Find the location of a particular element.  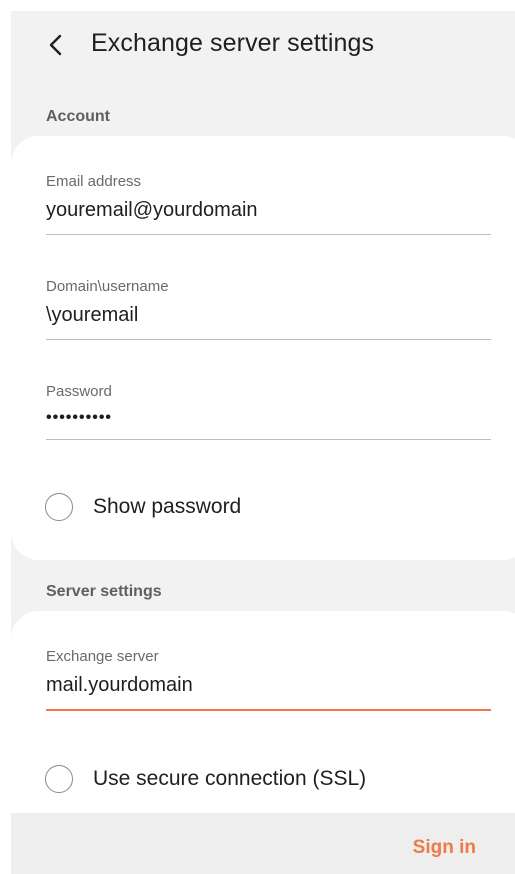

back-button is located at coordinates (57, 45).